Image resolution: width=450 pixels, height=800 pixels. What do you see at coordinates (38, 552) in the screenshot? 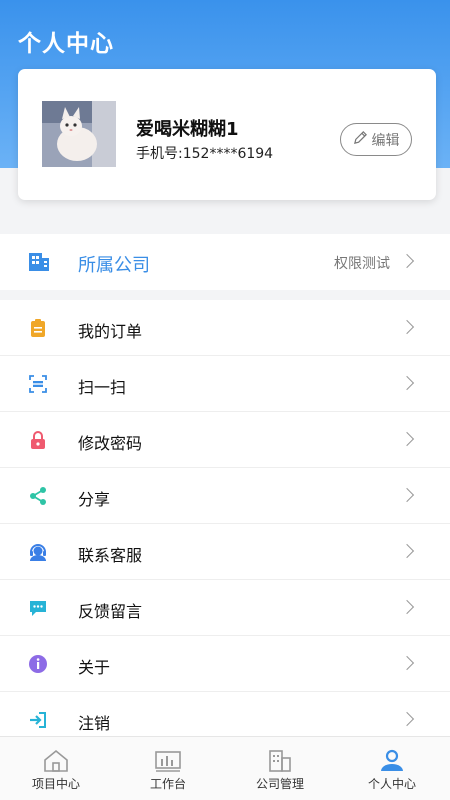
I see `customer-service-icon` at bounding box center [38, 552].